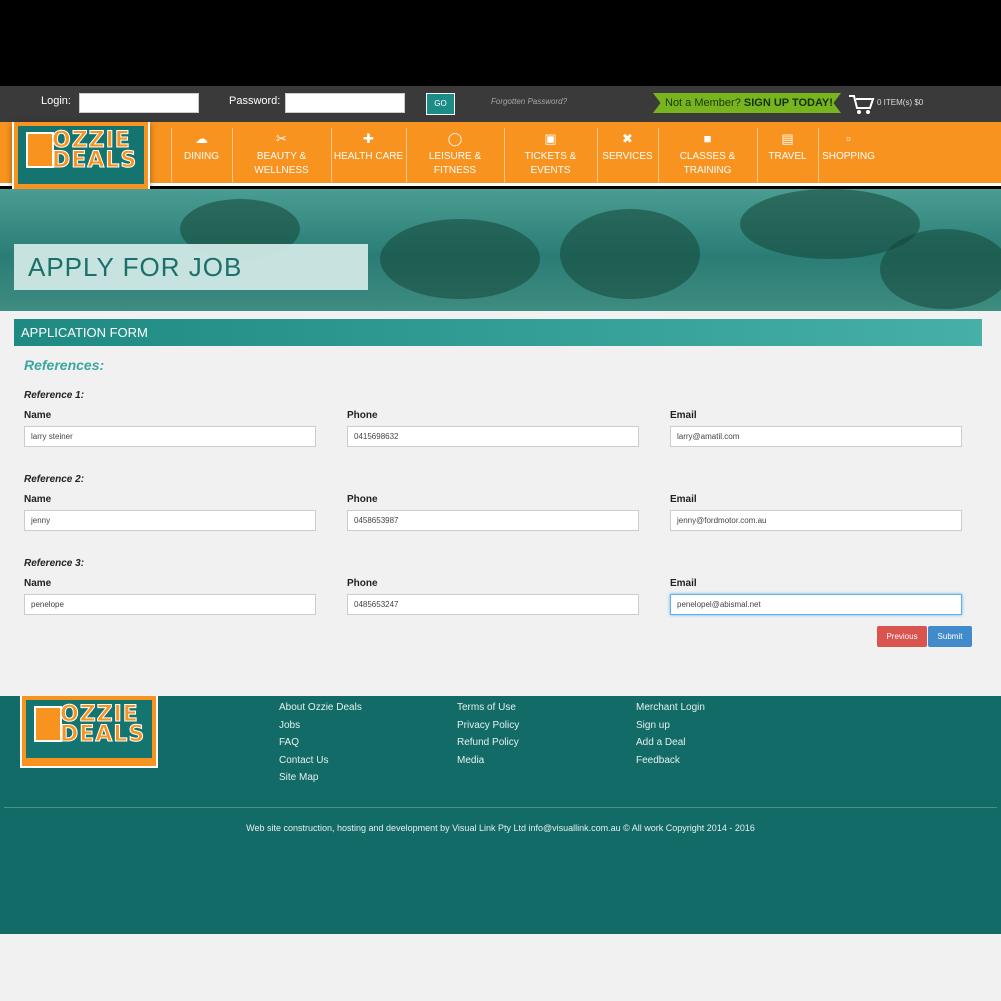  What do you see at coordinates (135, 267) in the screenshot?
I see `page-title: APPLY FOR JOB` at bounding box center [135, 267].